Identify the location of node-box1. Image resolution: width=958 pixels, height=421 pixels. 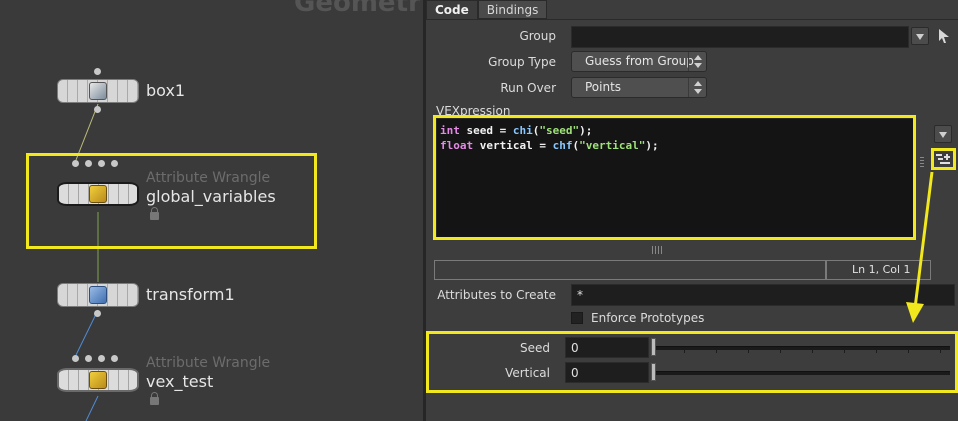
(98, 91).